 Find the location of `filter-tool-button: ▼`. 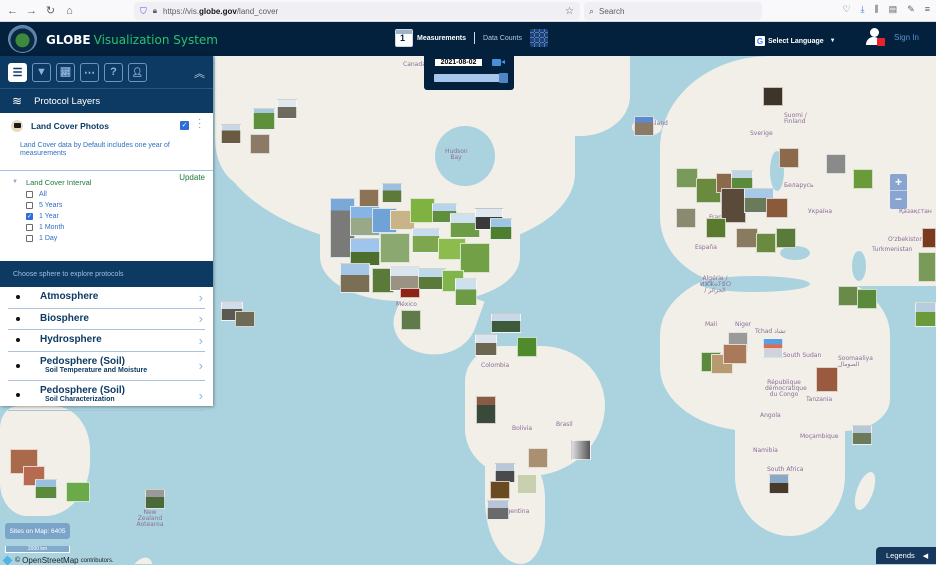

filter-tool-button: ▼ is located at coordinates (41, 72).